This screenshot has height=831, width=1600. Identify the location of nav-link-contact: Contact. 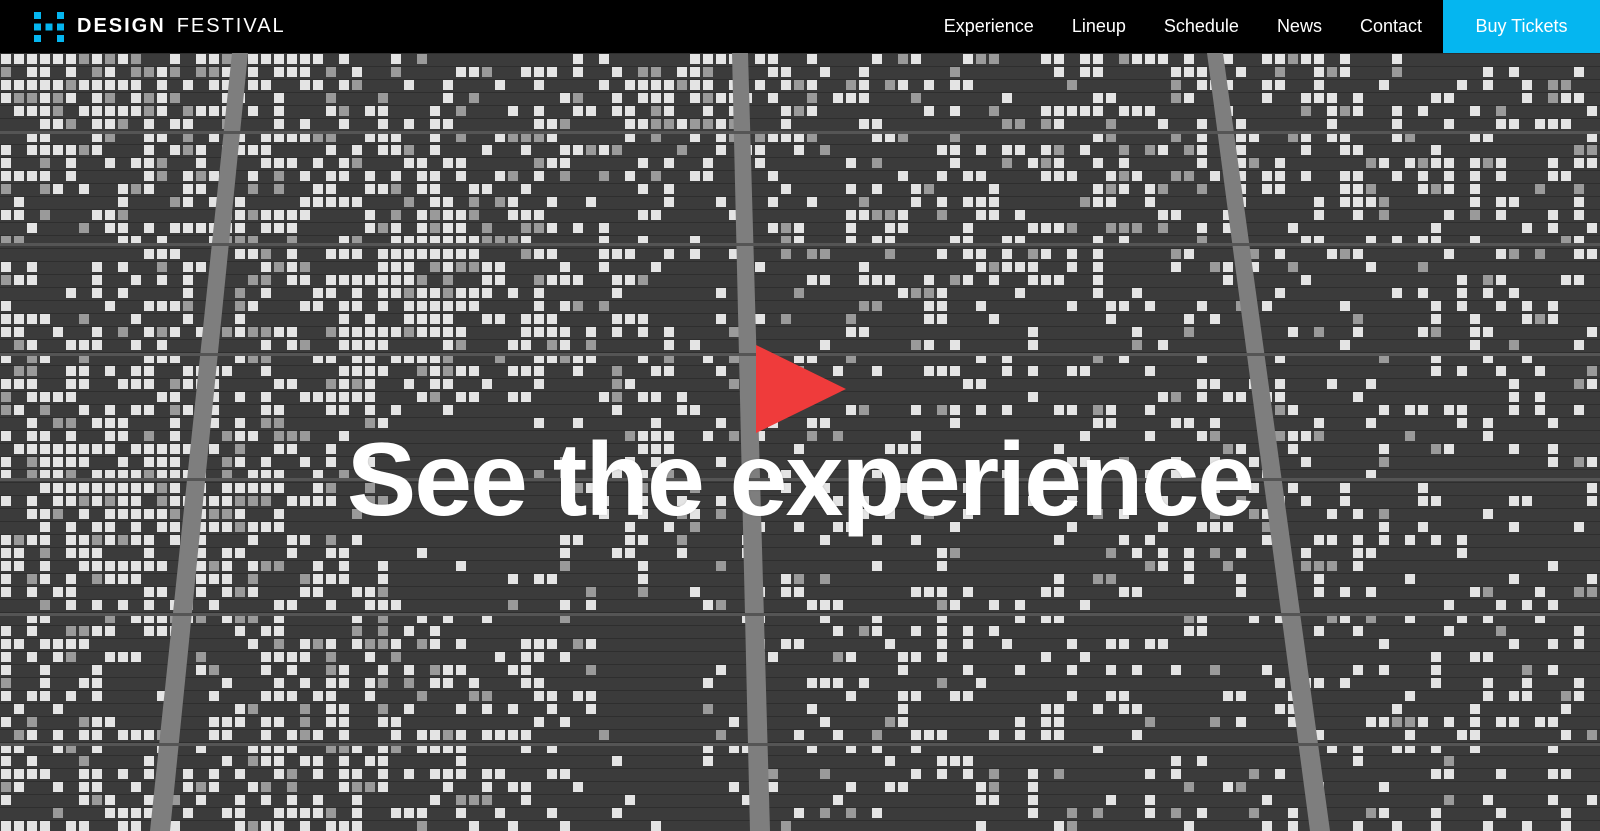
(1391, 26).